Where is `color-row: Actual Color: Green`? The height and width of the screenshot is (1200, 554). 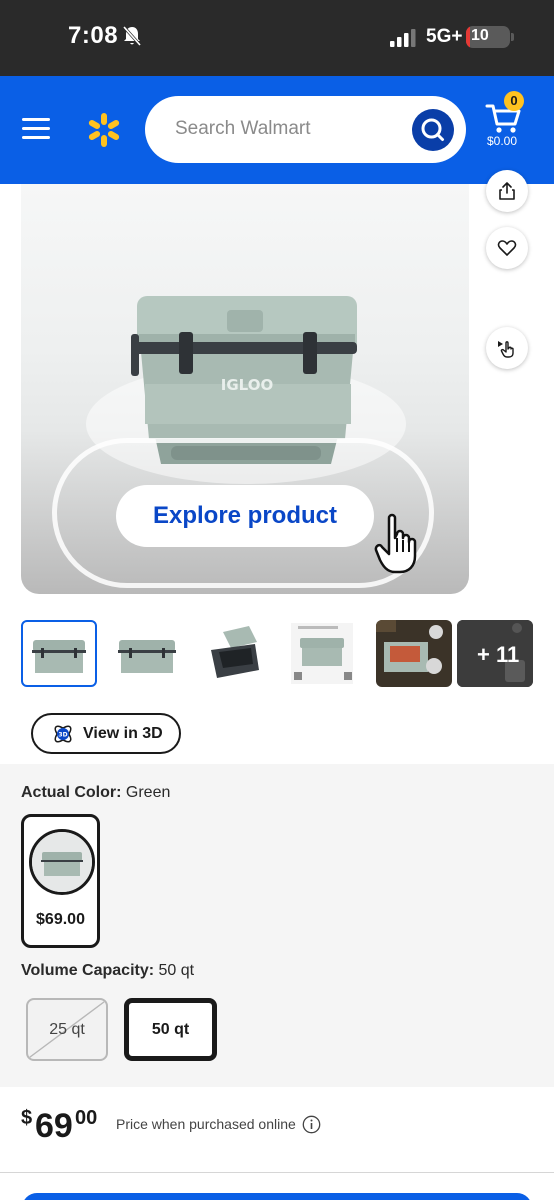 color-row: Actual Color: Green is located at coordinates (95, 793).